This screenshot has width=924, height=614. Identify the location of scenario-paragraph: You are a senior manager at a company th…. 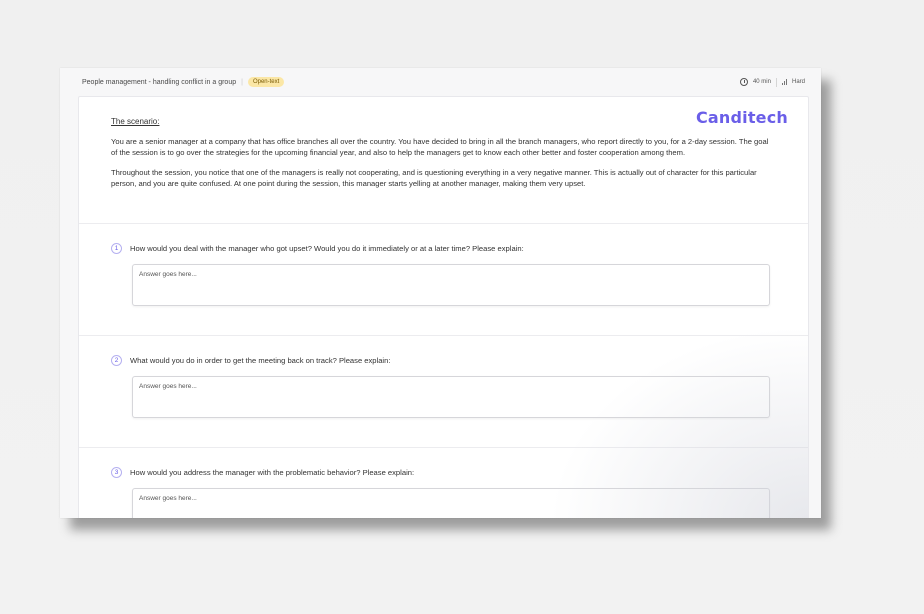
(440, 147).